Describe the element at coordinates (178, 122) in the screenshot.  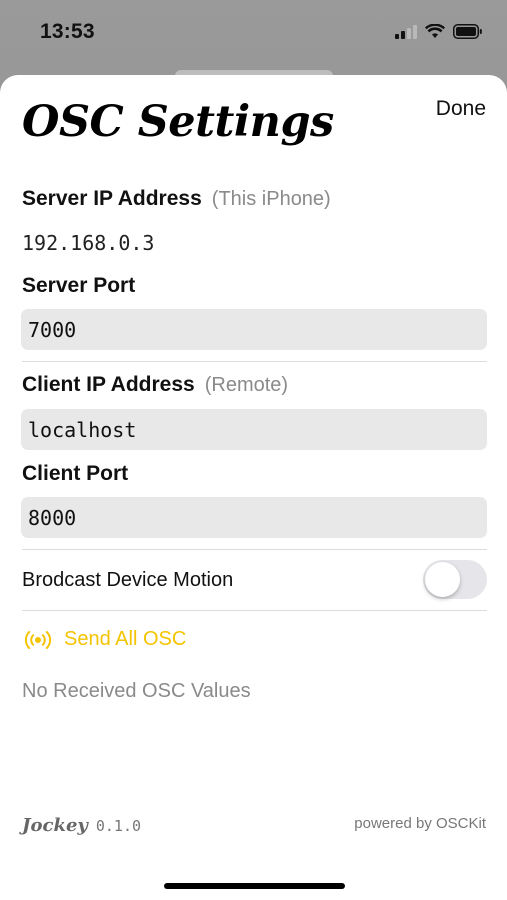
I see `page-title: OSC Settings` at that location.